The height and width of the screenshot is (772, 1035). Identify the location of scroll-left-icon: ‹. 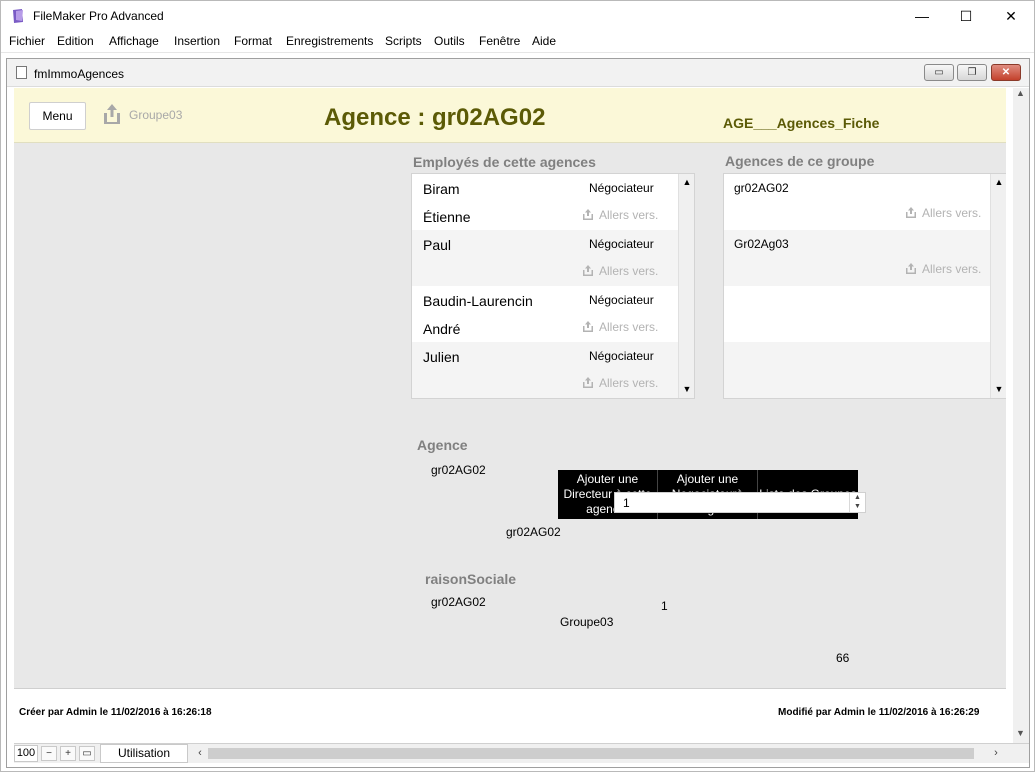
(200, 753).